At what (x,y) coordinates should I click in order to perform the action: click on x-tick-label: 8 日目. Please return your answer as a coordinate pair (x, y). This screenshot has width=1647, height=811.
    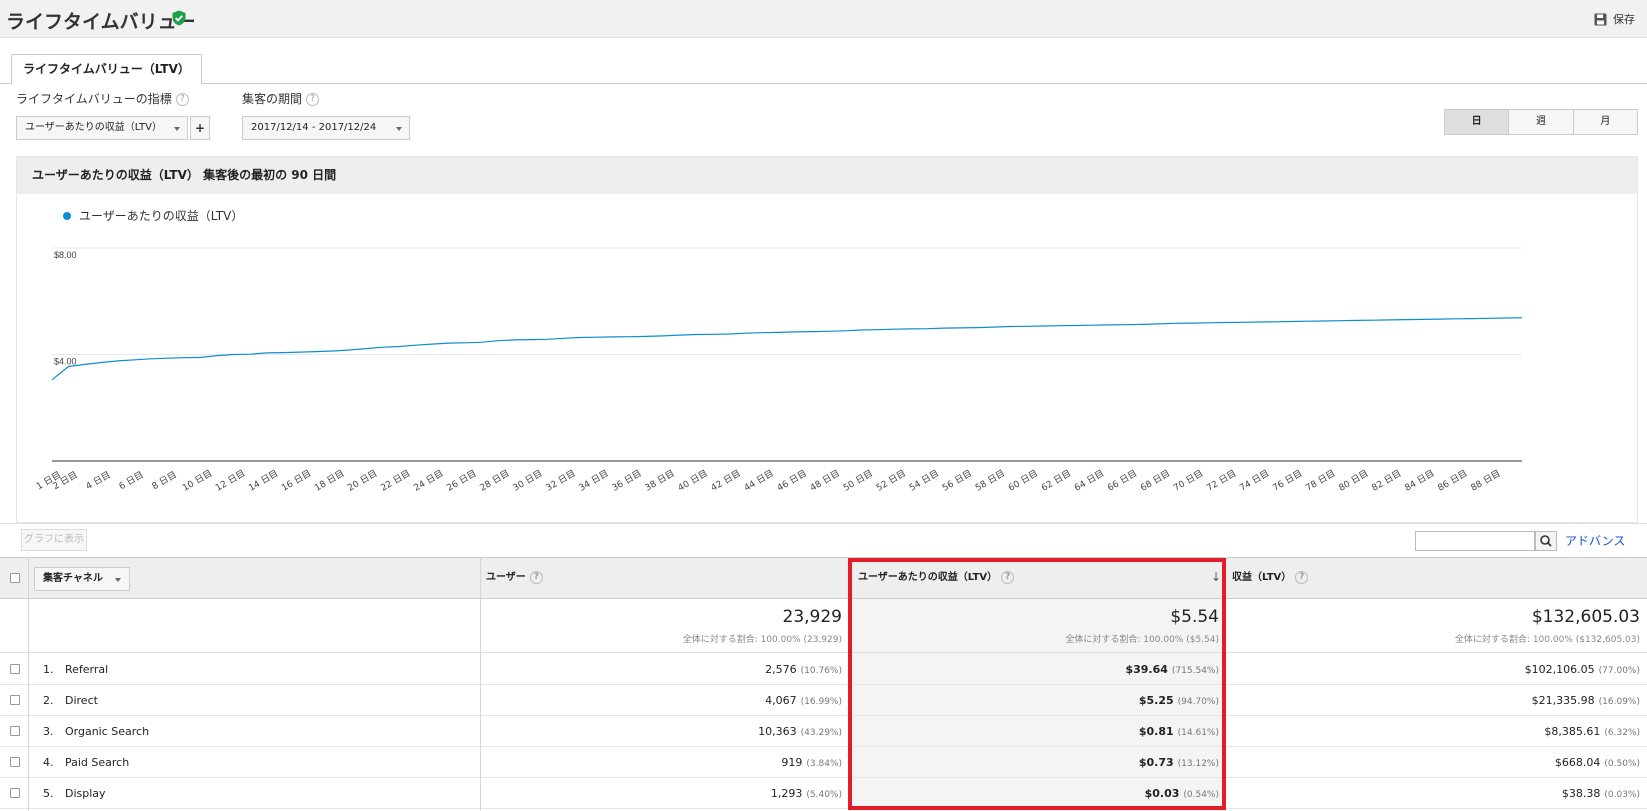
    Looking at the image, I should click on (164, 480).